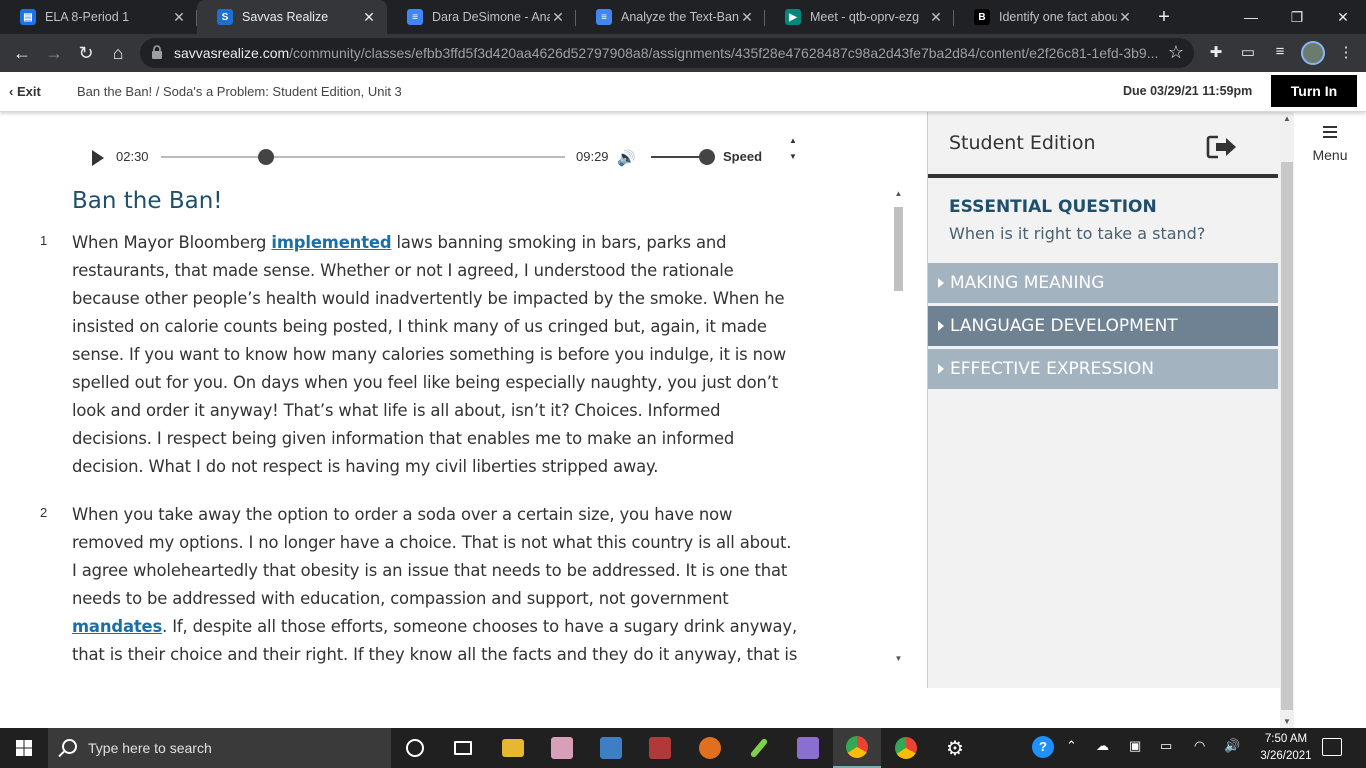 Image resolution: width=1366 pixels, height=768 pixels. I want to click on browser-tab: B Identify one fact about ✕, so click(1048, 17).